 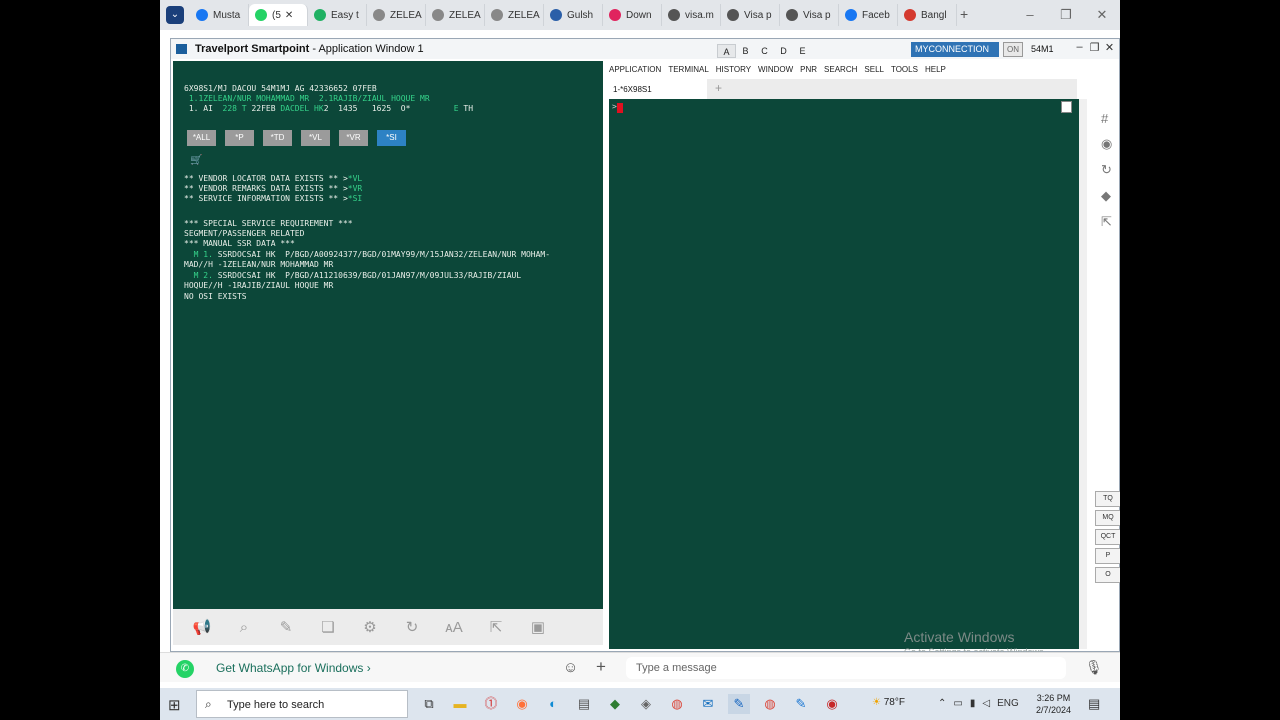 I want to click on connection-toggle: ON, so click(x=1013, y=49).